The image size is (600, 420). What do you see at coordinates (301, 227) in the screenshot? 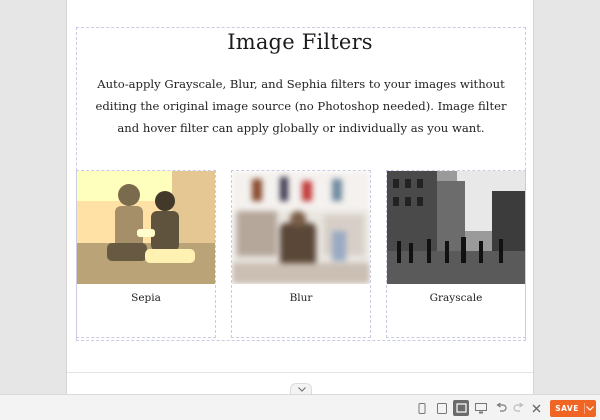
I see `blur-photo` at bounding box center [301, 227].